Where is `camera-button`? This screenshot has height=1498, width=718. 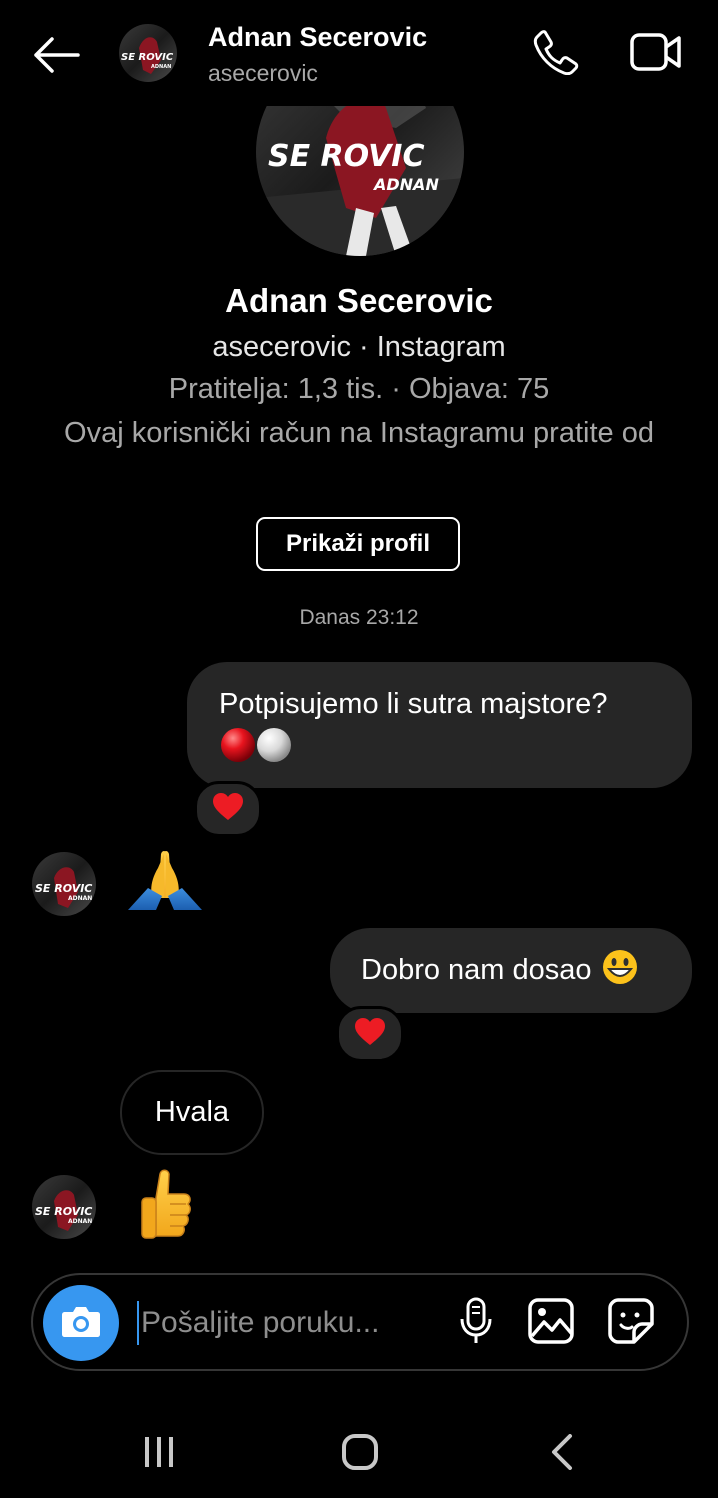 camera-button is located at coordinates (81, 1323).